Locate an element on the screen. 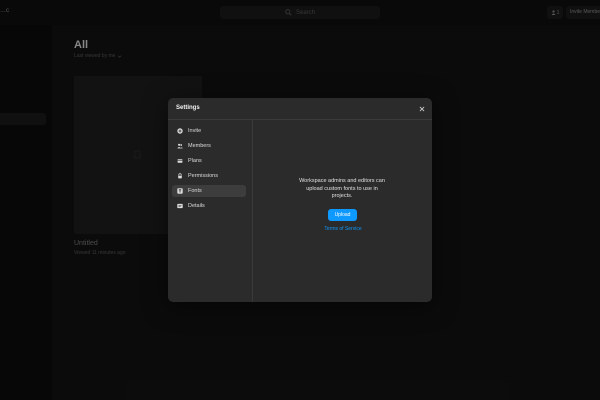  close-button is located at coordinates (421, 108).